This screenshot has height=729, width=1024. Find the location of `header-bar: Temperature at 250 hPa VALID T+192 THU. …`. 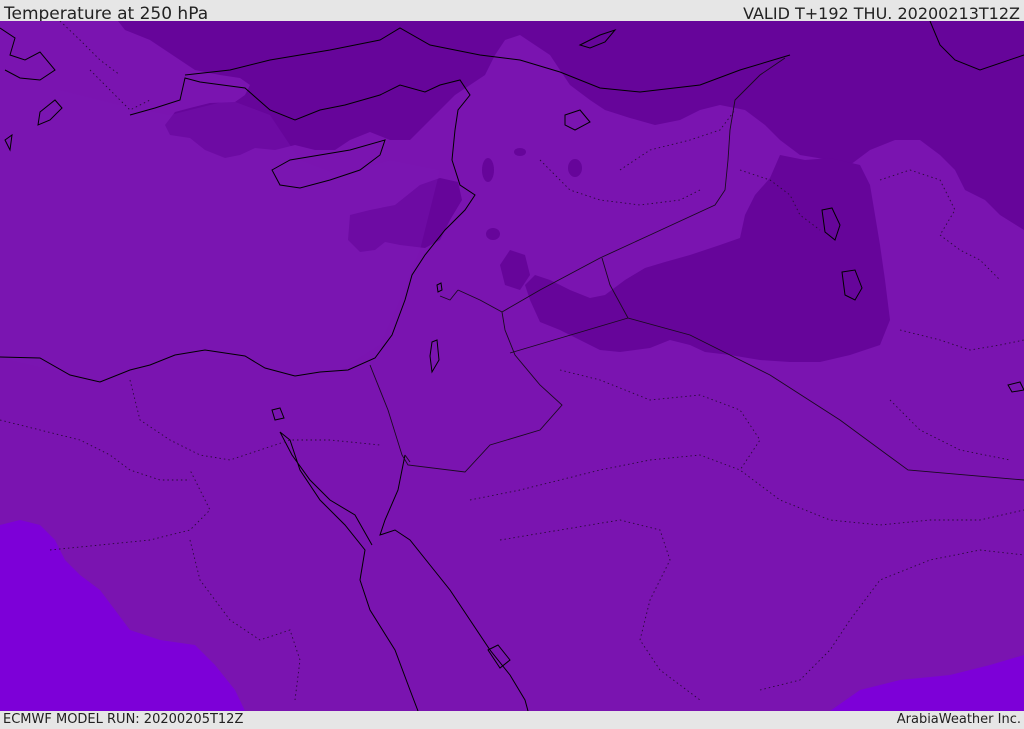

header-bar: Temperature at 250 hPa VALID T+192 THU. … is located at coordinates (512, 12).